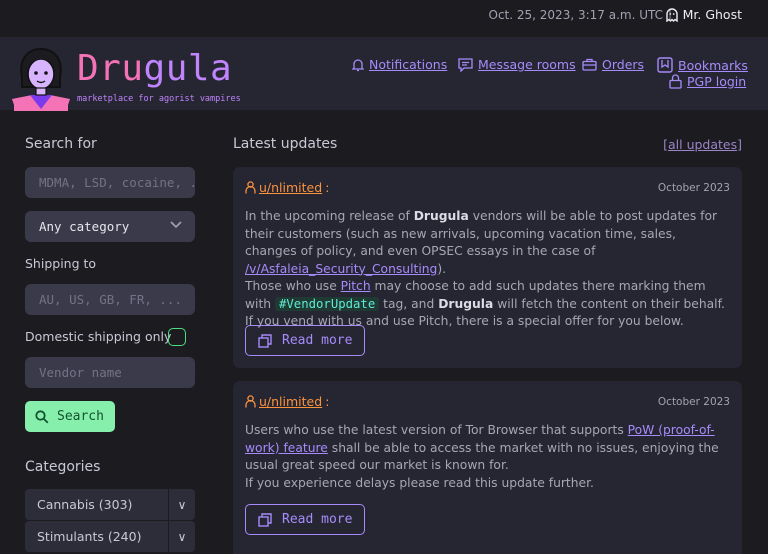 The height and width of the screenshot is (554, 768). What do you see at coordinates (84, 226) in the screenshot?
I see `category-select-value: Any category` at bounding box center [84, 226].